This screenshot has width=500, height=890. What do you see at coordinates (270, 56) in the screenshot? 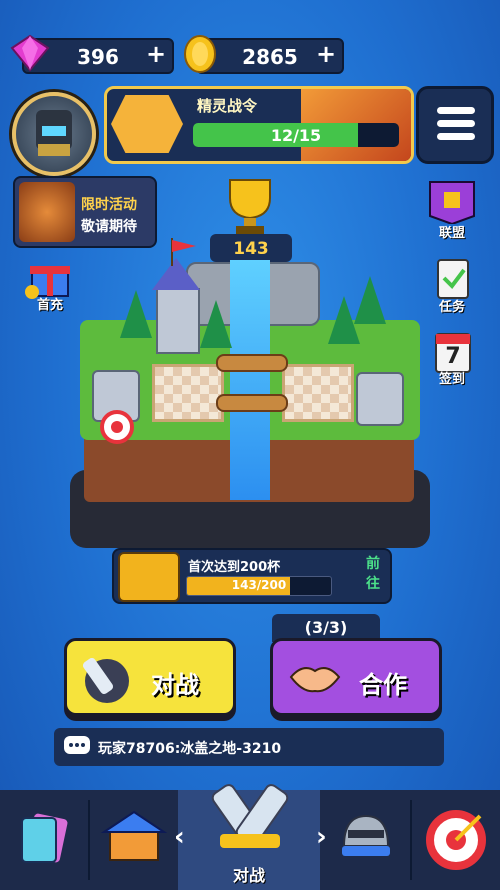
I see `coin-counter: 2865 +` at bounding box center [270, 56].